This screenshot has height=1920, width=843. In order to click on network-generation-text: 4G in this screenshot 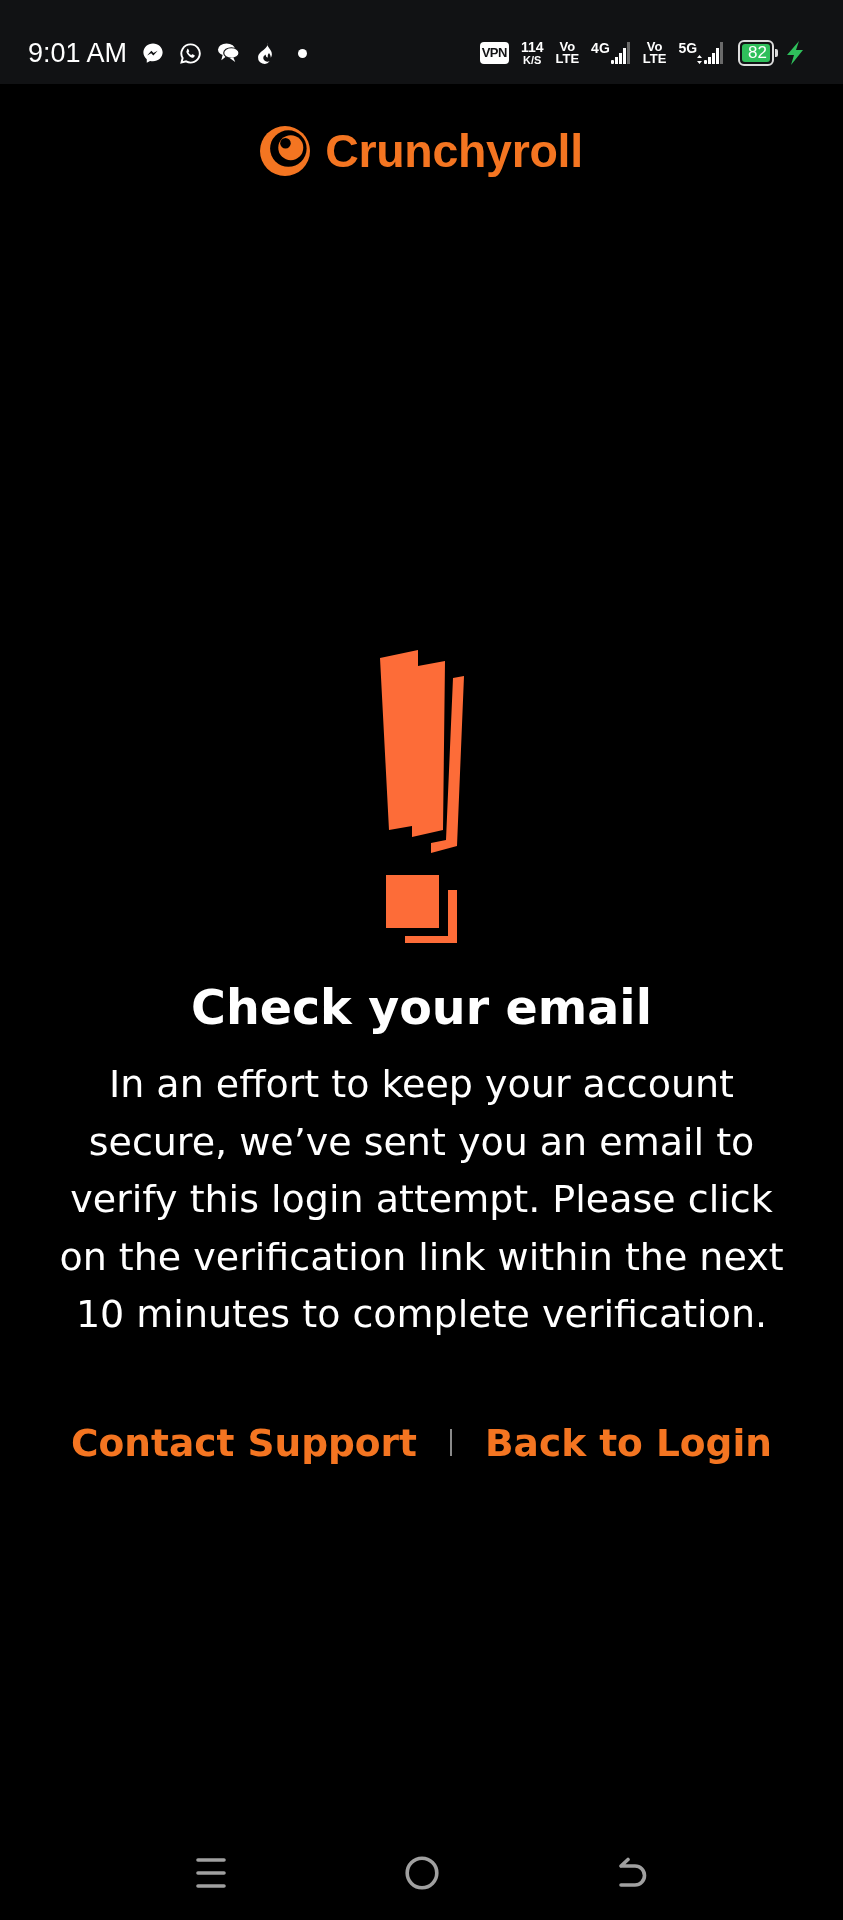, I will do `click(600, 48)`.